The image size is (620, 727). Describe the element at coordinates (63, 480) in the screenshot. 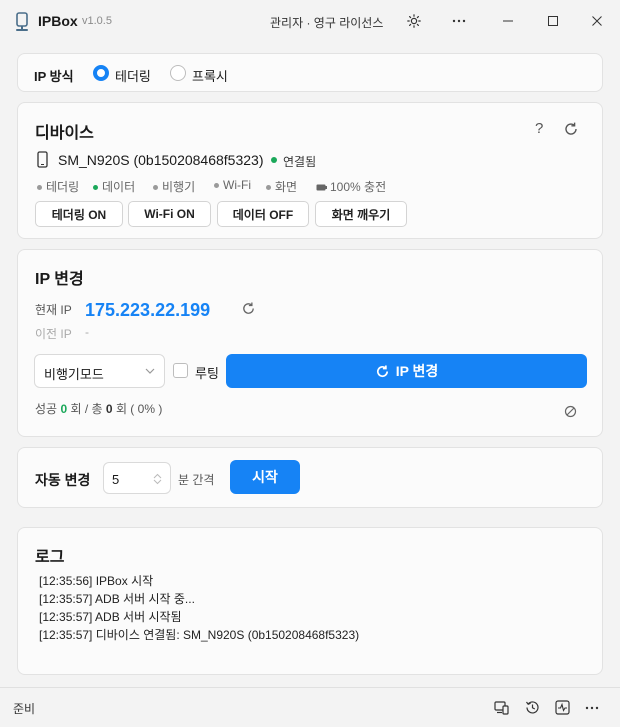

I see `auto-change-label: 자동 변경` at that location.